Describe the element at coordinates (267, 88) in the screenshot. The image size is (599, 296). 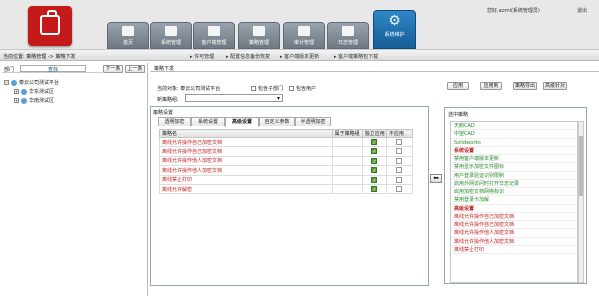
I see `include-subdept-option: 包含子部门` at that location.